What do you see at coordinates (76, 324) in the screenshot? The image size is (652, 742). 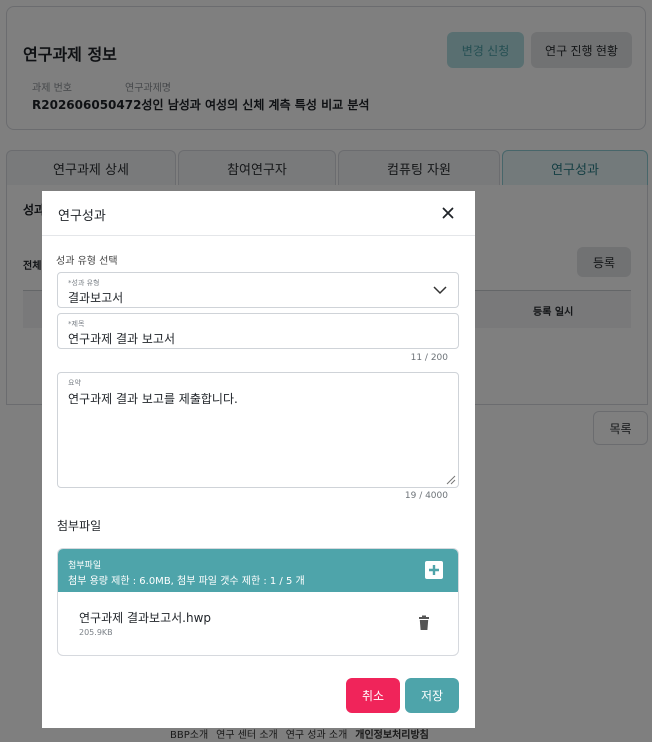 I see `title-field-label: *제목` at bounding box center [76, 324].